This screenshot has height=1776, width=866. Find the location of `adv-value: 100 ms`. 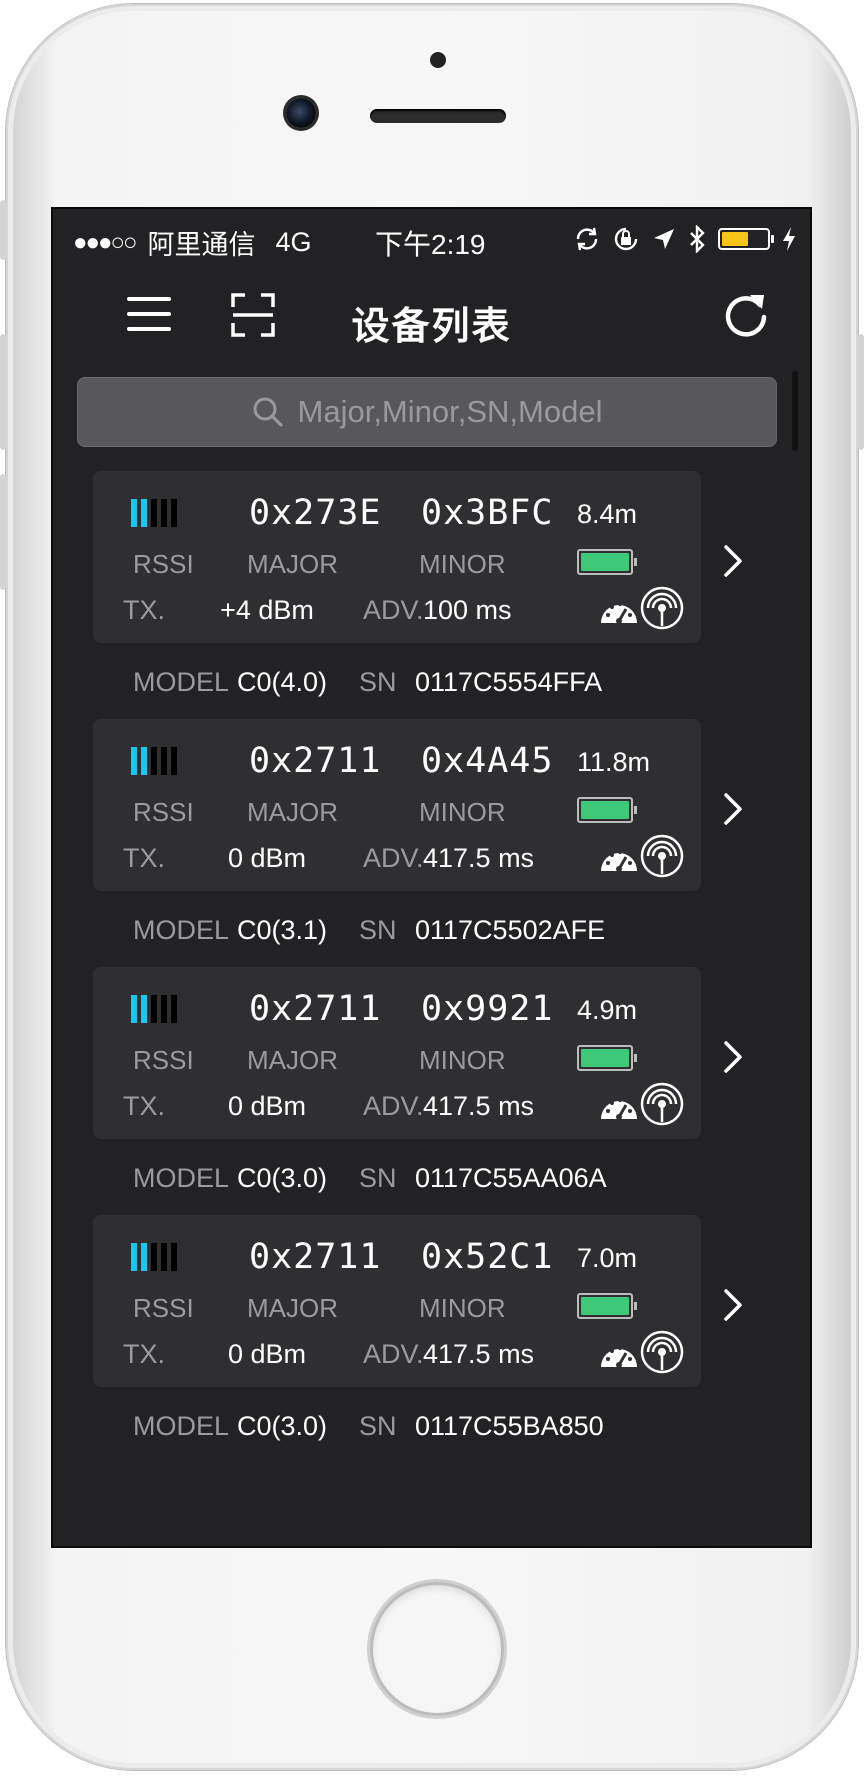

adv-value: 100 ms is located at coordinates (467, 610).